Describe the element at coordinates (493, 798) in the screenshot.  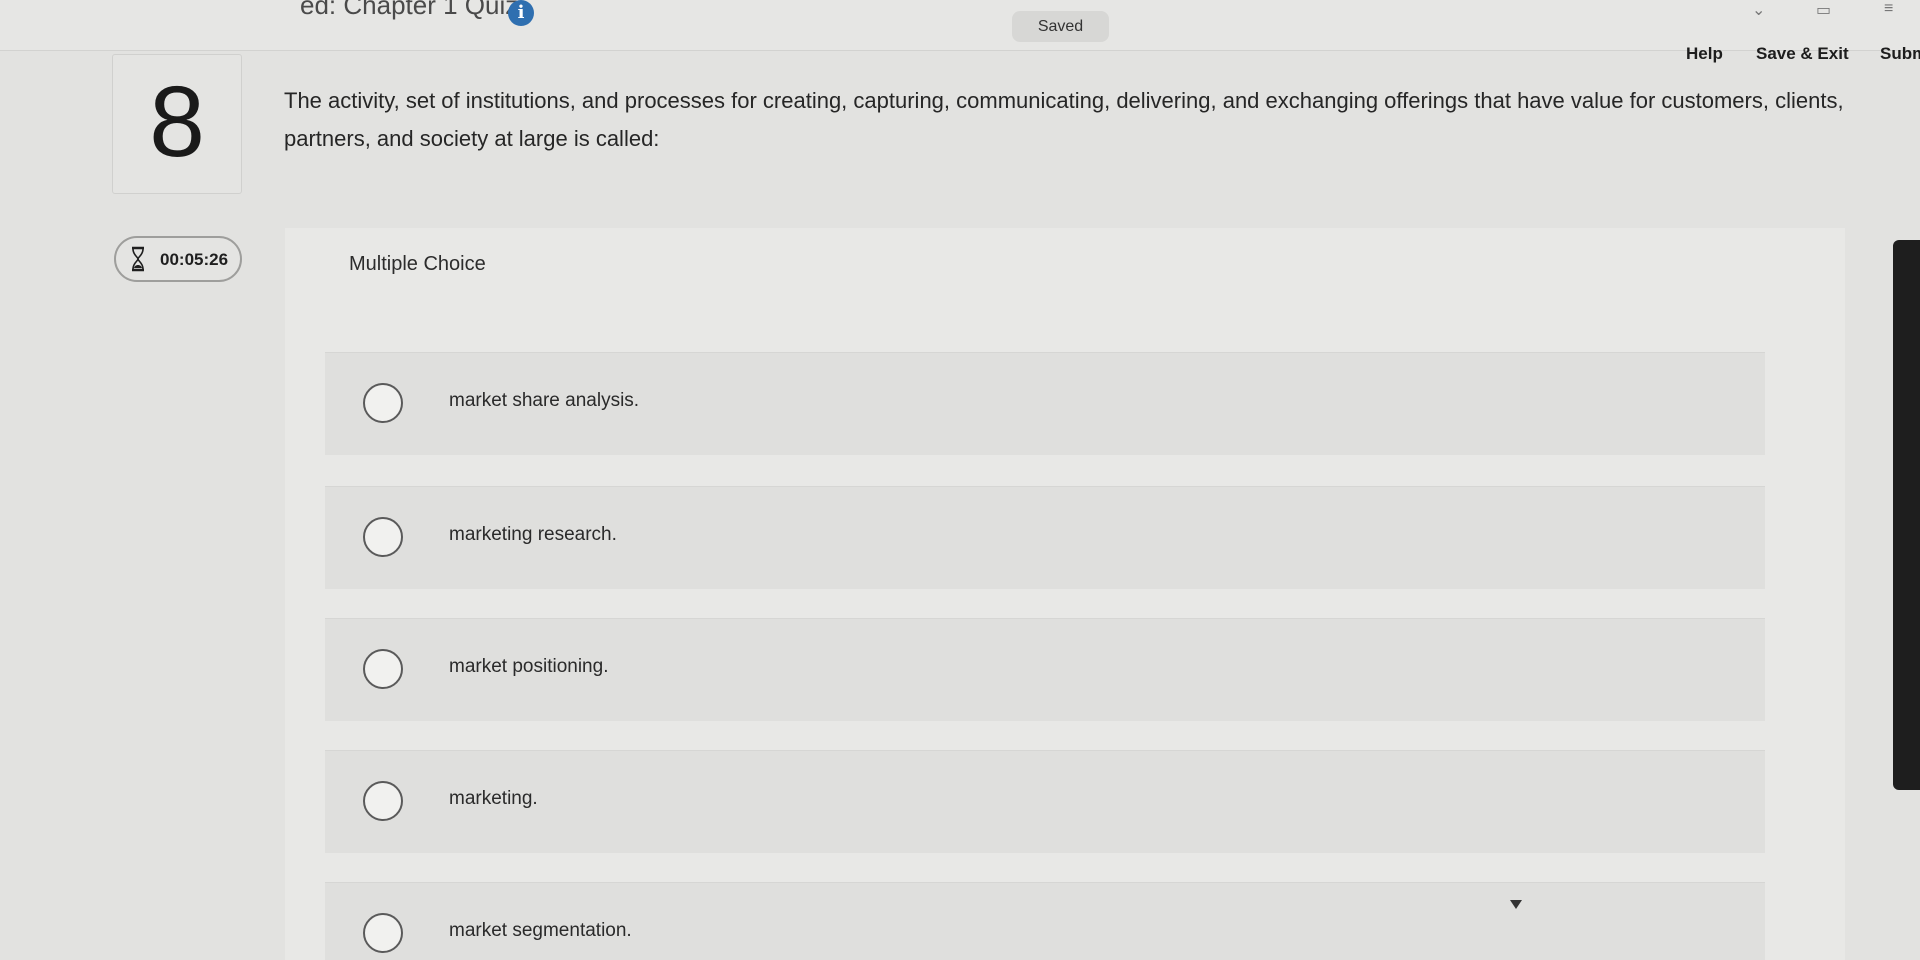
I see `choice-label: marketing.` at that location.